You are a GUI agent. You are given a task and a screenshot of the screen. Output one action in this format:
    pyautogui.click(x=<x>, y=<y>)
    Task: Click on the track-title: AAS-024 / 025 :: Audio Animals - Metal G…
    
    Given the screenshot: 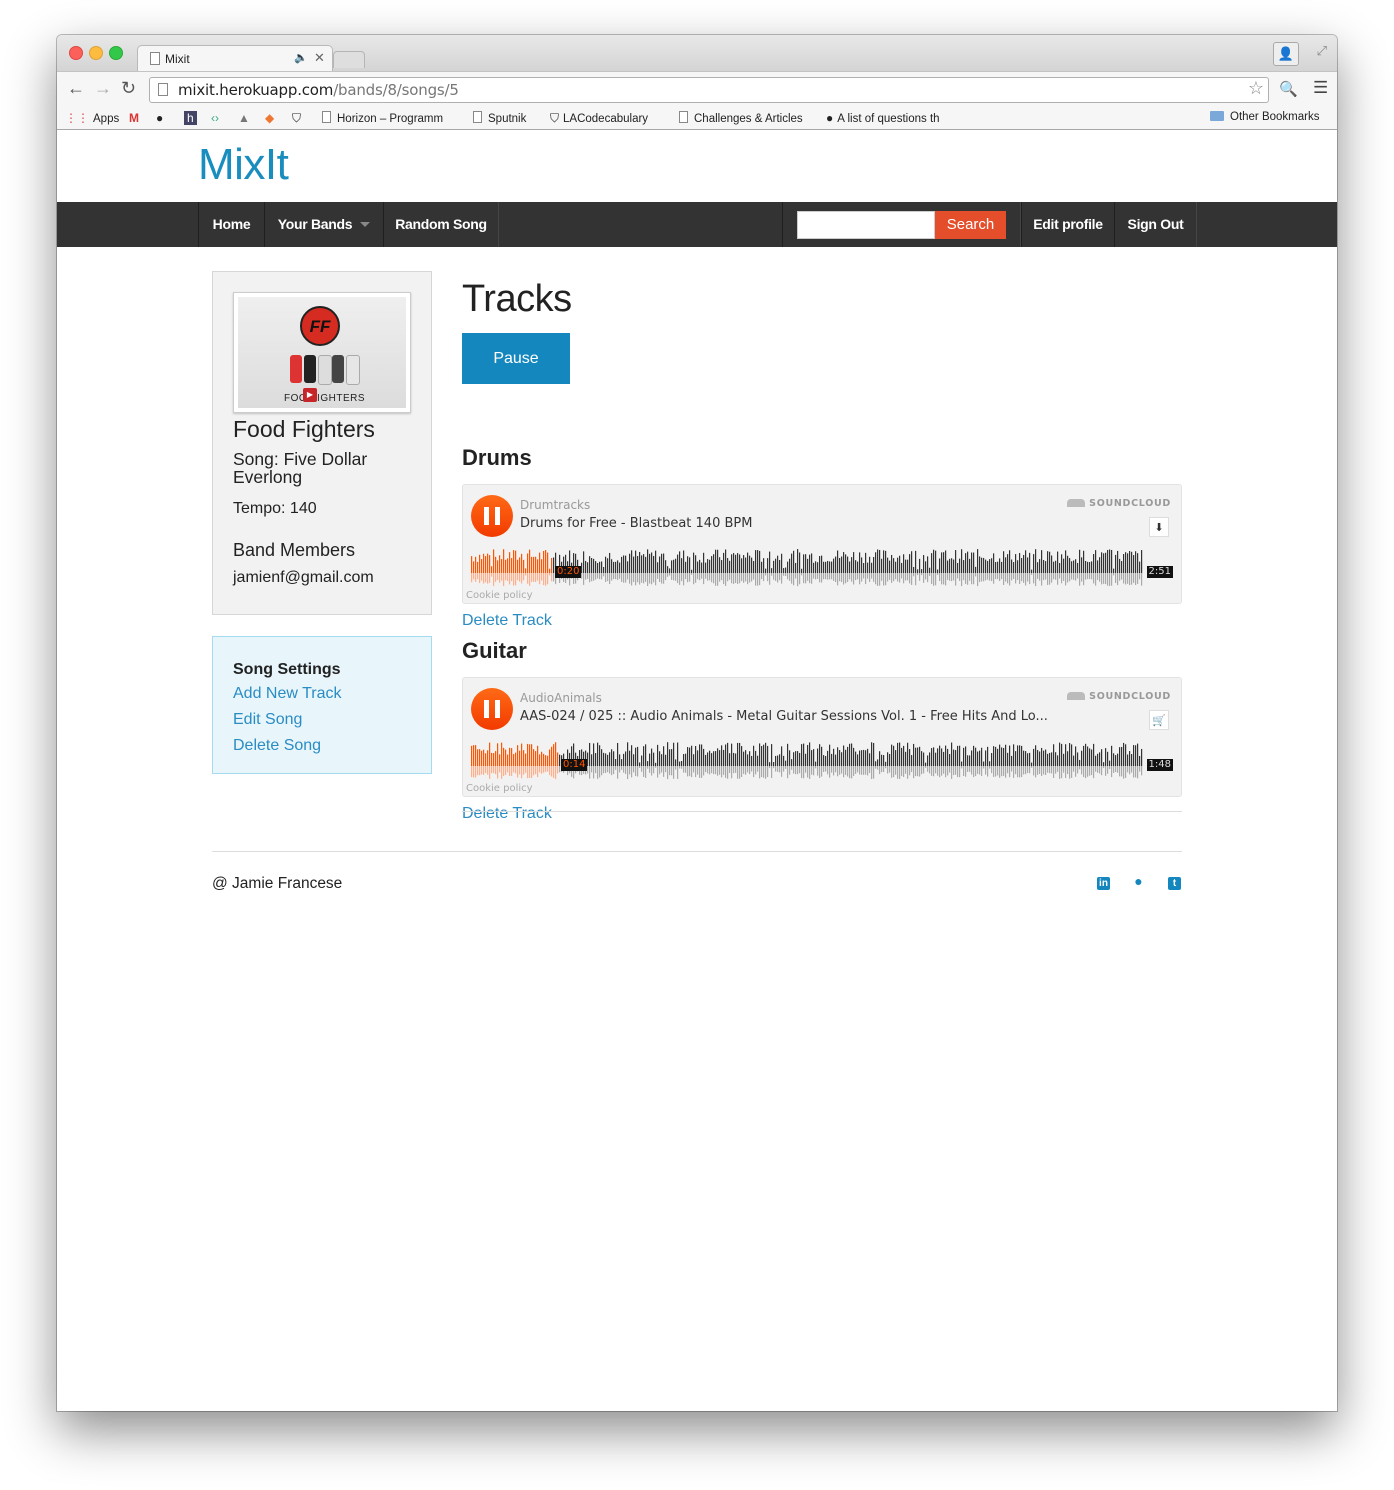 What is the action you would take?
    pyautogui.click(x=784, y=716)
    